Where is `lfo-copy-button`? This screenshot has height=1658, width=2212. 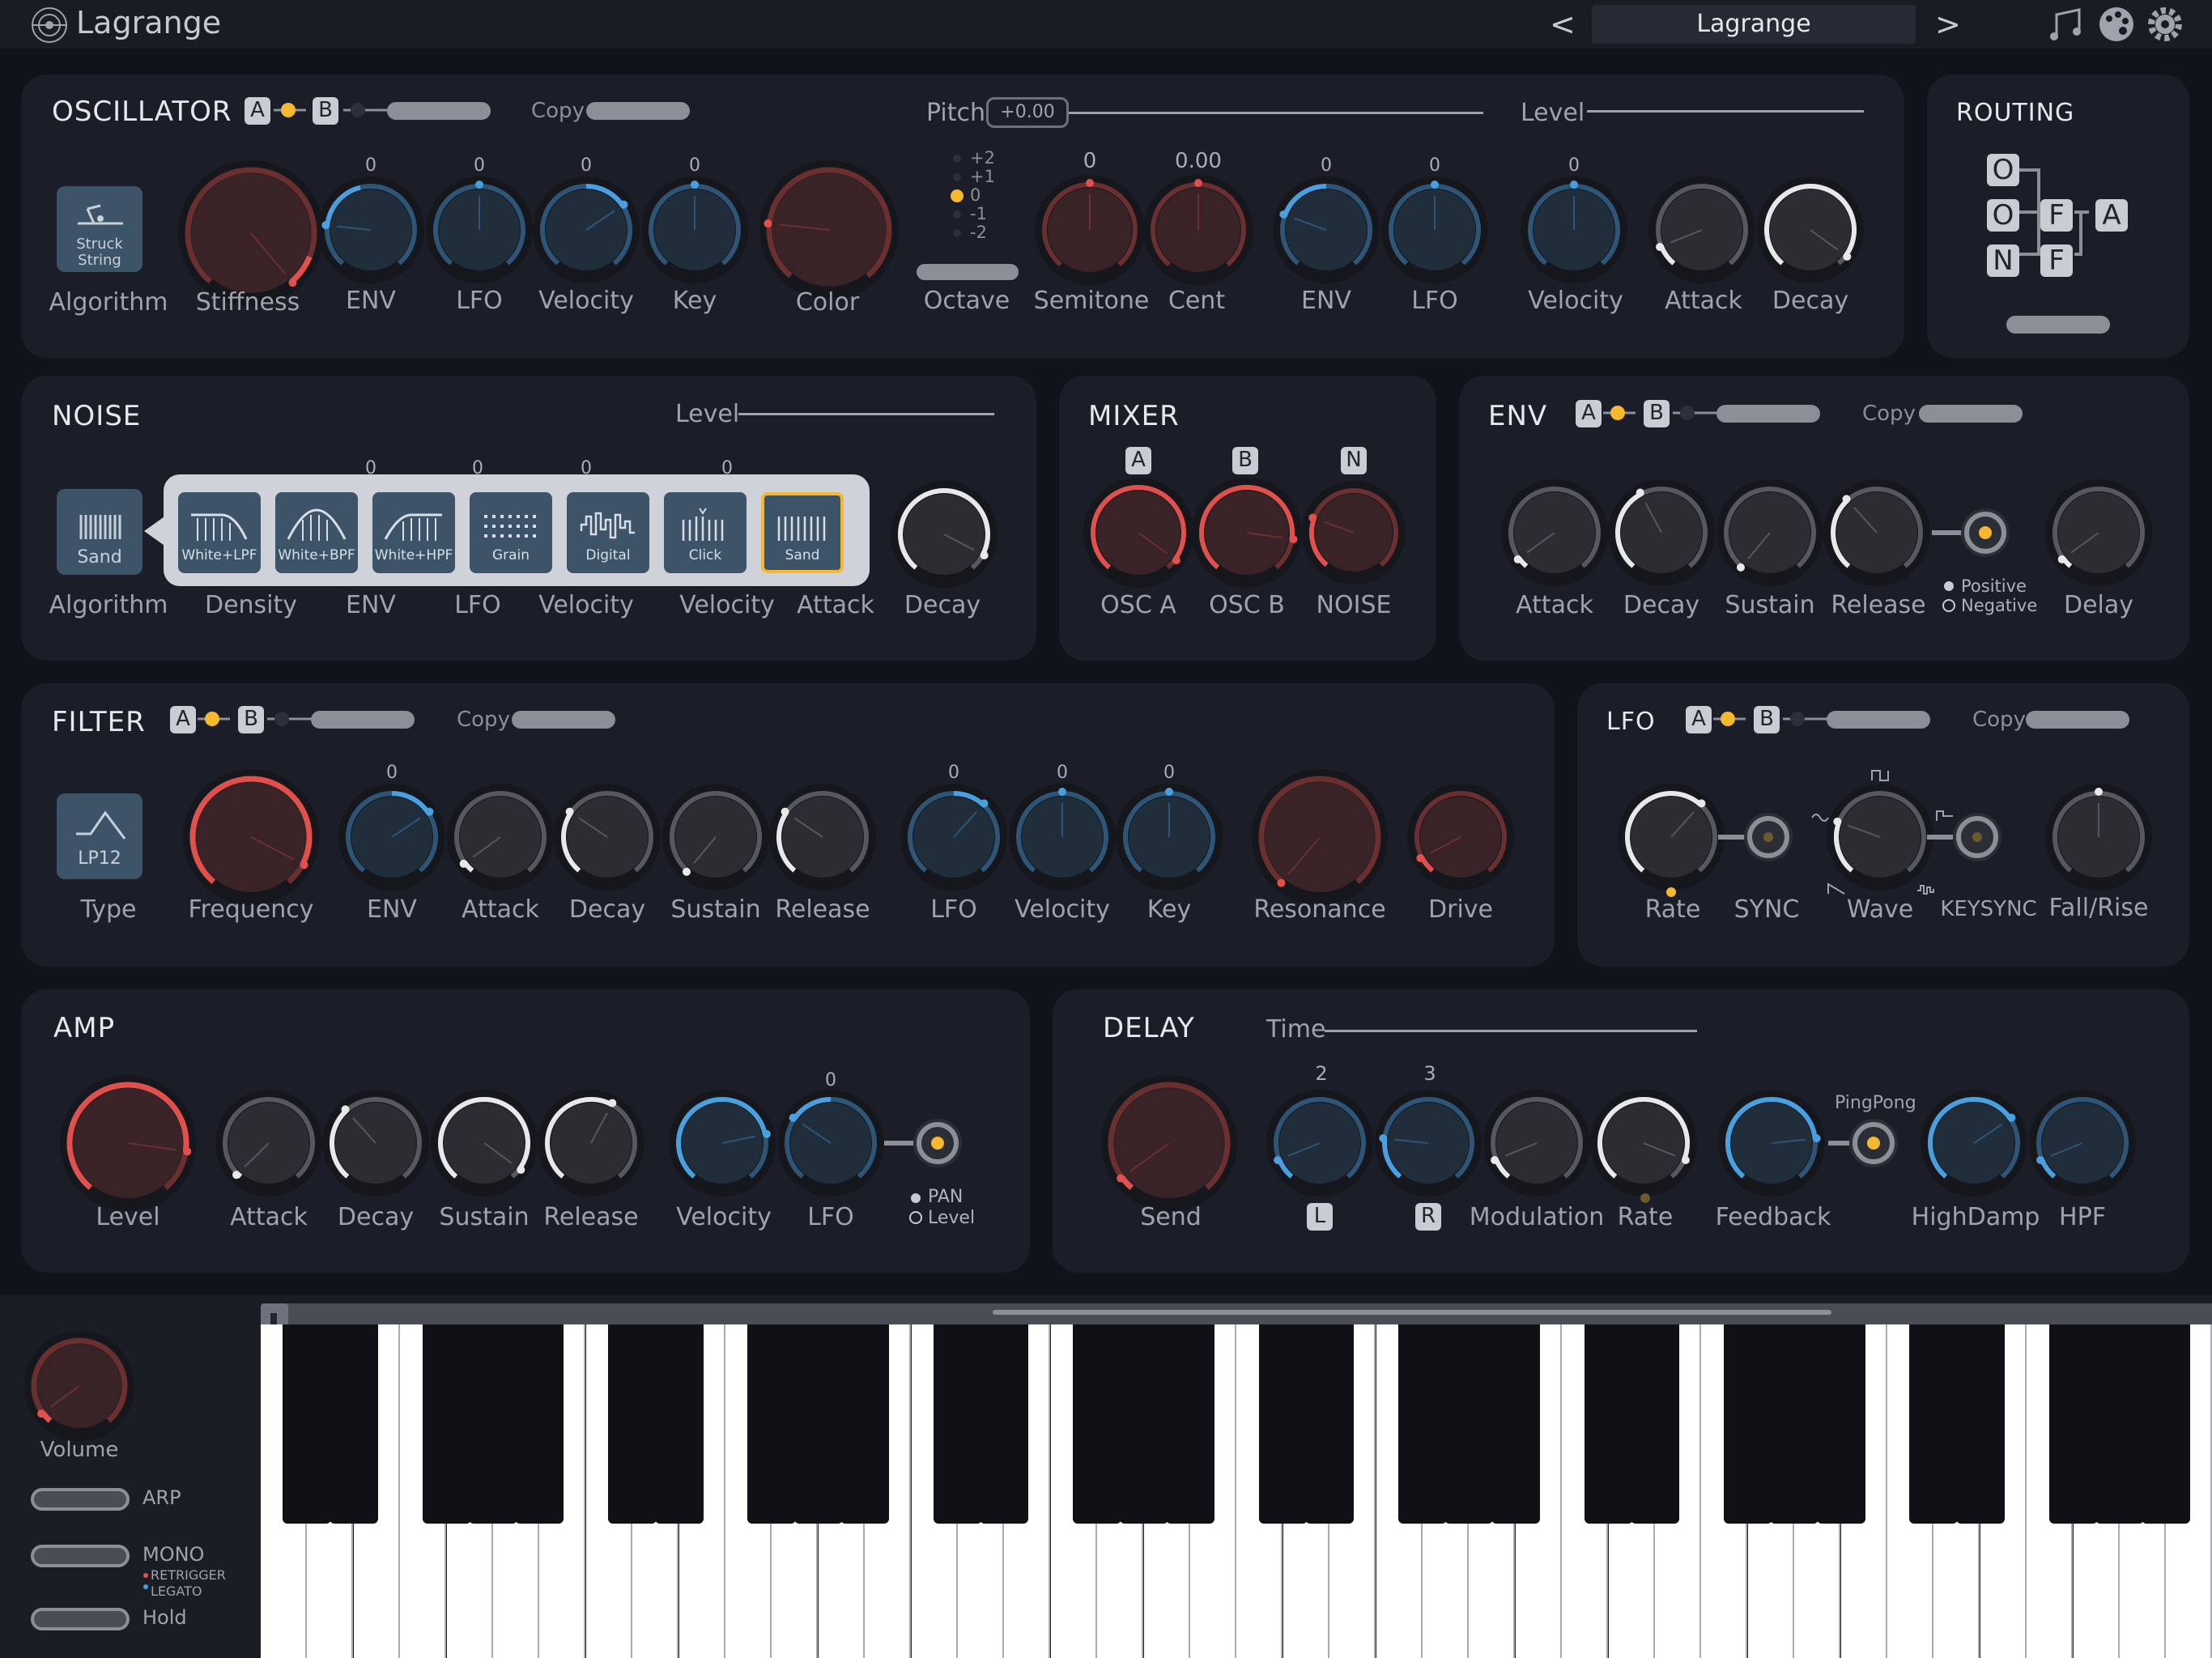 lfo-copy-button is located at coordinates (2078, 720).